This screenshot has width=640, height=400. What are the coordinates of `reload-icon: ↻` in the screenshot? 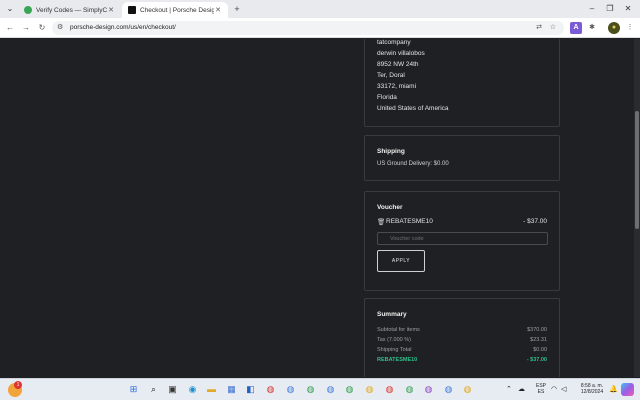 It's located at (42, 28).